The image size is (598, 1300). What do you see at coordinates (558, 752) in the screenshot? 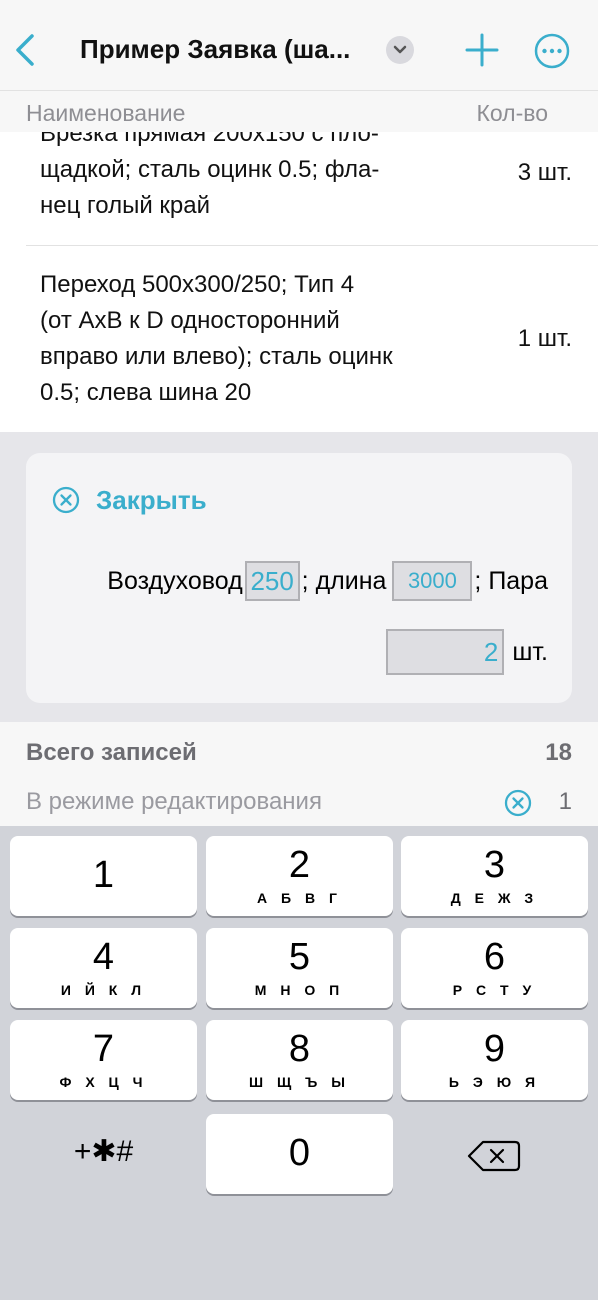
I see `total-count: 18` at bounding box center [558, 752].